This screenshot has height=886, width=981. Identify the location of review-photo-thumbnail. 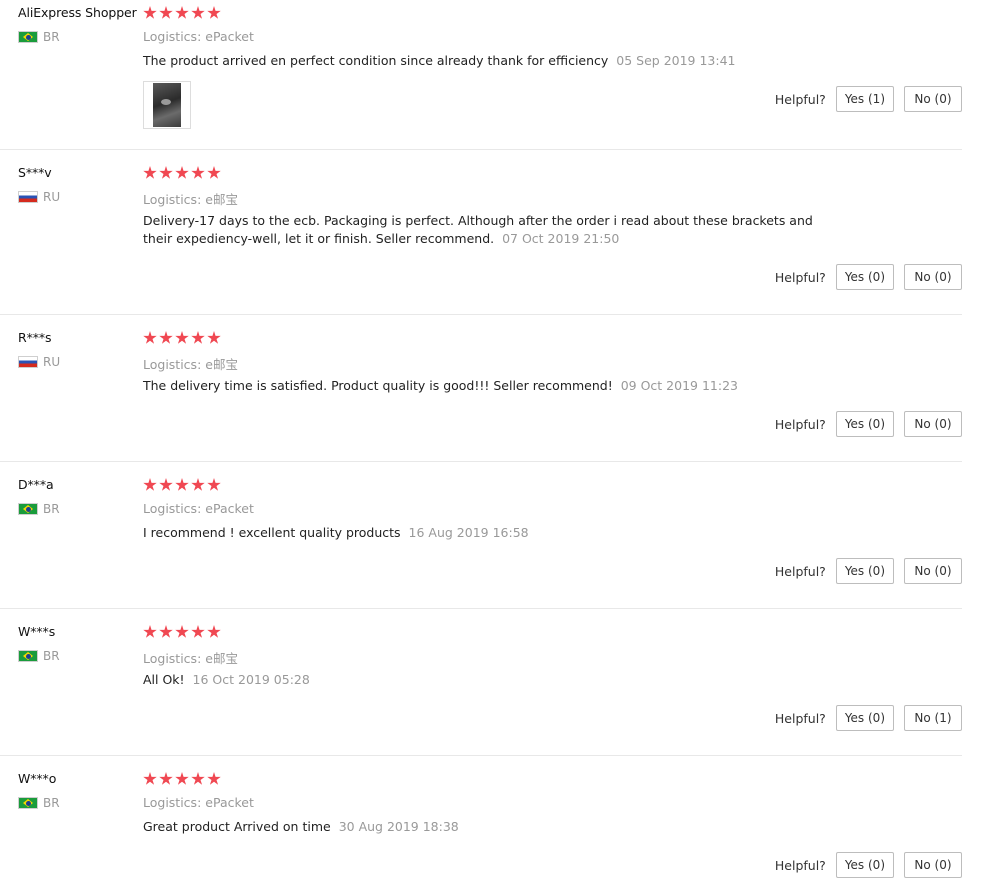
(167, 105).